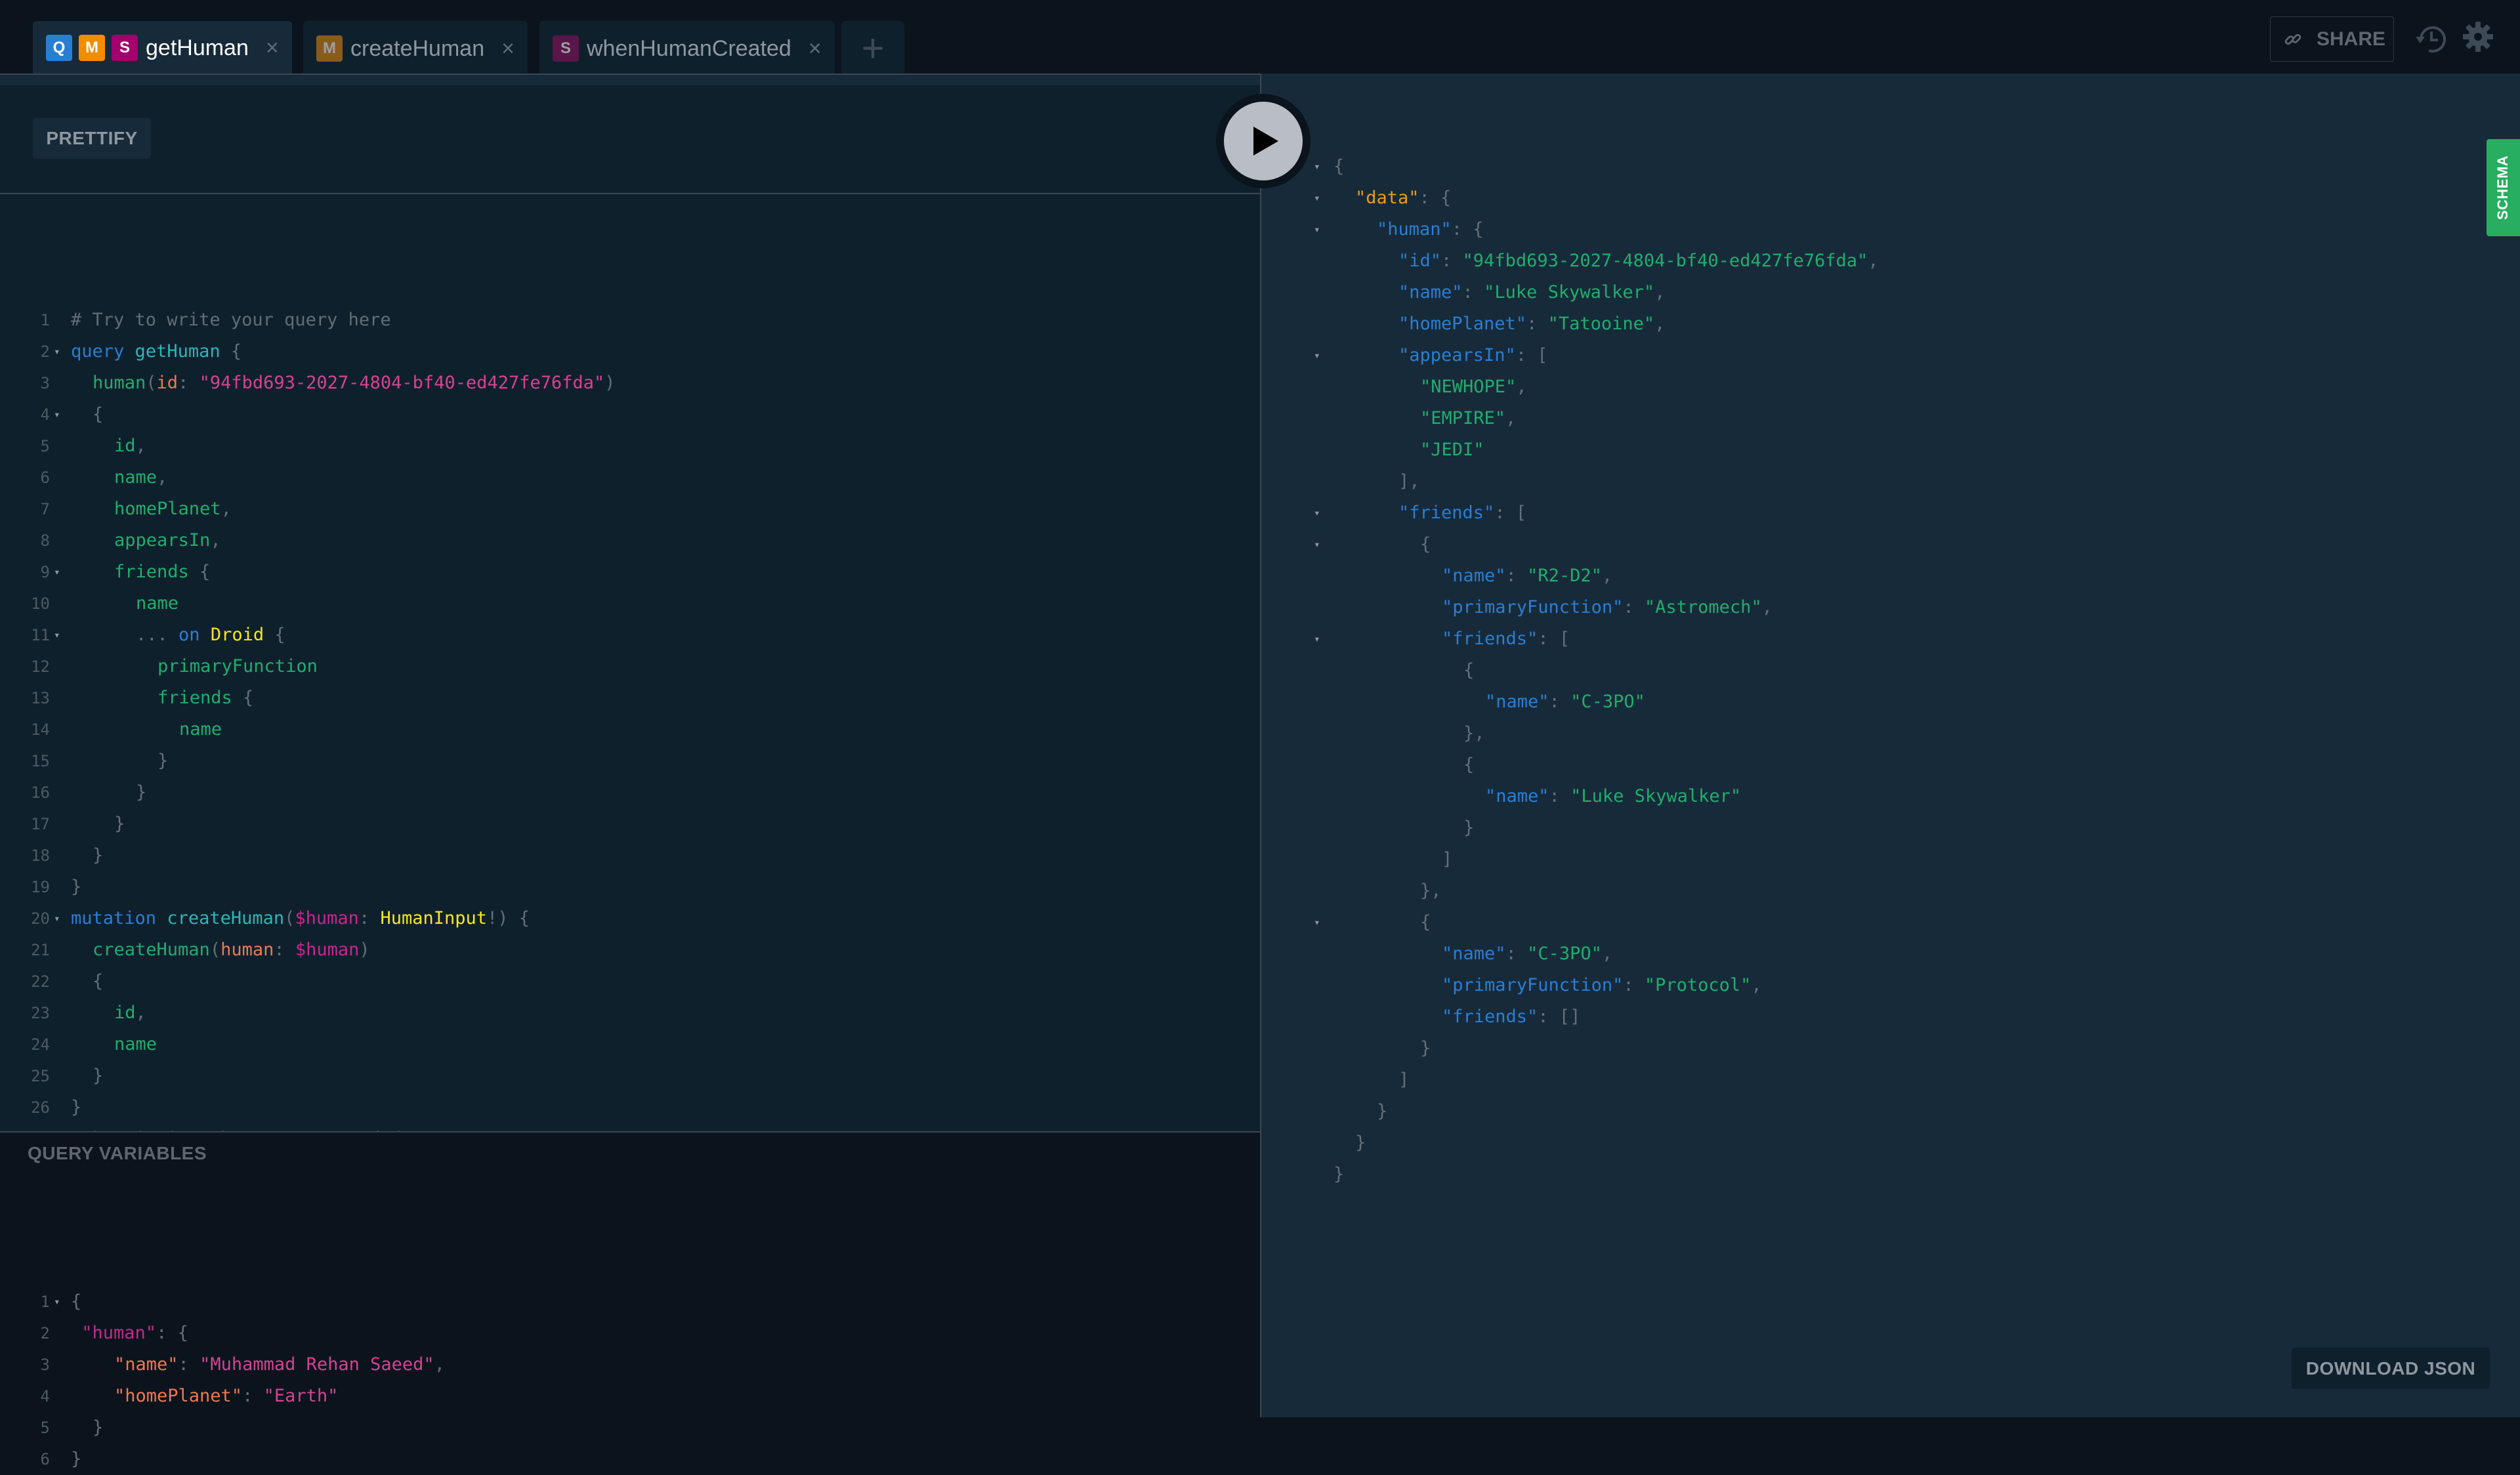 The height and width of the screenshot is (1475, 2520). What do you see at coordinates (872, 48) in the screenshot?
I see `add-tab-button: +` at bounding box center [872, 48].